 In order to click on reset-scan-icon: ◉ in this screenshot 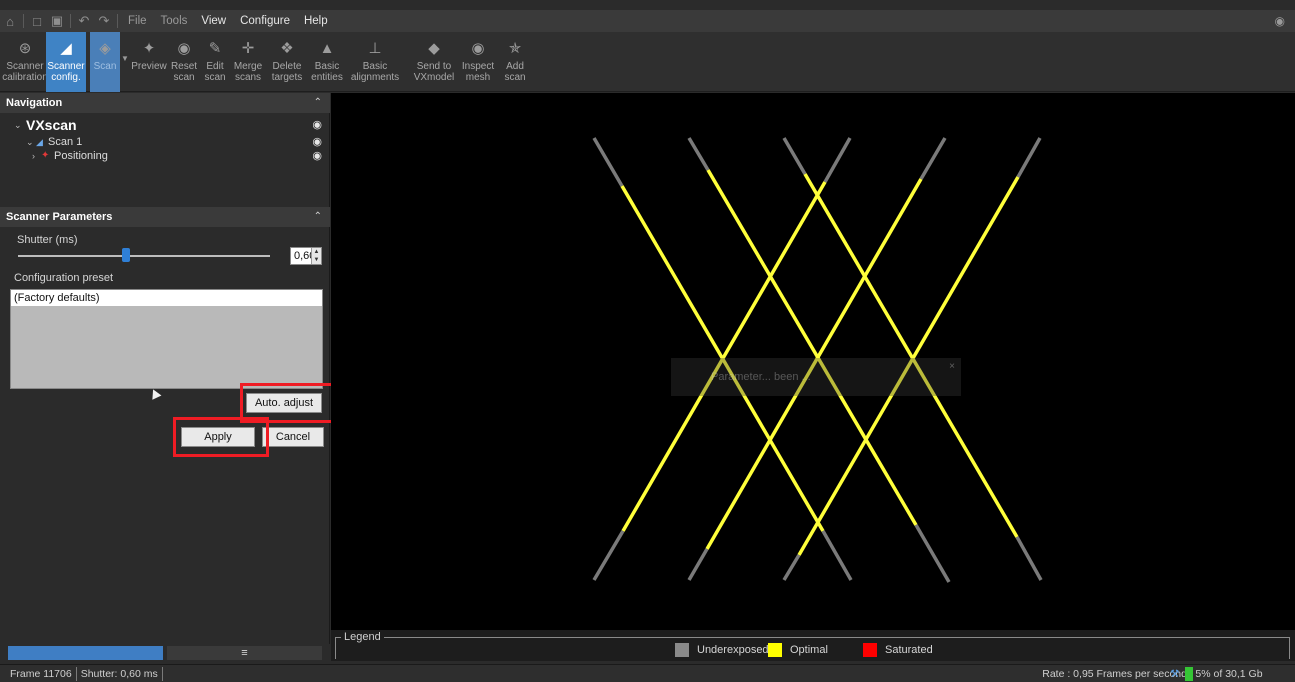, I will do `click(184, 48)`.